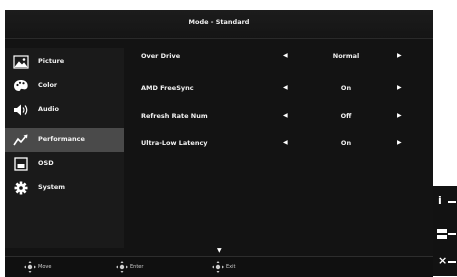 This screenshot has height=277, width=457. I want to click on setting-label: Over Drive, so click(161, 56).